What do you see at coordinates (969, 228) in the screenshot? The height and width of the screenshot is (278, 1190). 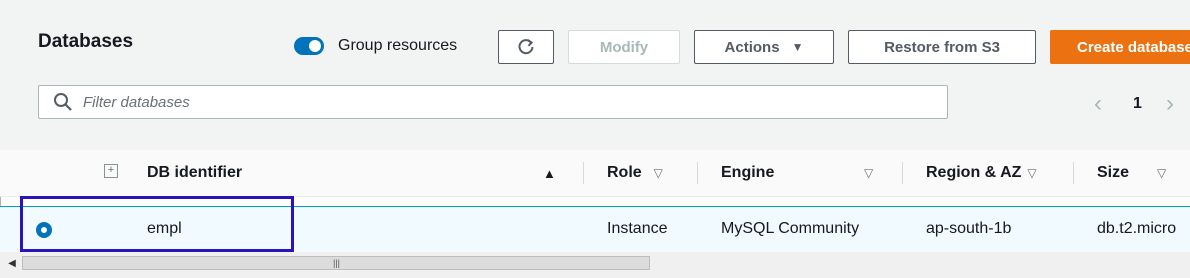 I see `row-region-az: ap-south-1b` at bounding box center [969, 228].